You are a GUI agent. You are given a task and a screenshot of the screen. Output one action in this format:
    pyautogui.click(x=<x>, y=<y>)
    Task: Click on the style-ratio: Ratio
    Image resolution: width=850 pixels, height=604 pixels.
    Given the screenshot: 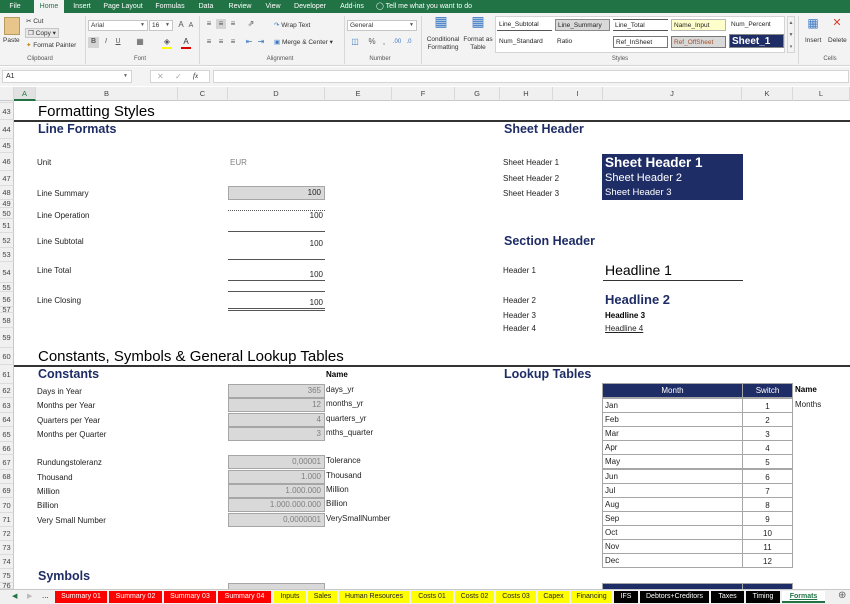 What is the action you would take?
    pyautogui.click(x=582, y=42)
    